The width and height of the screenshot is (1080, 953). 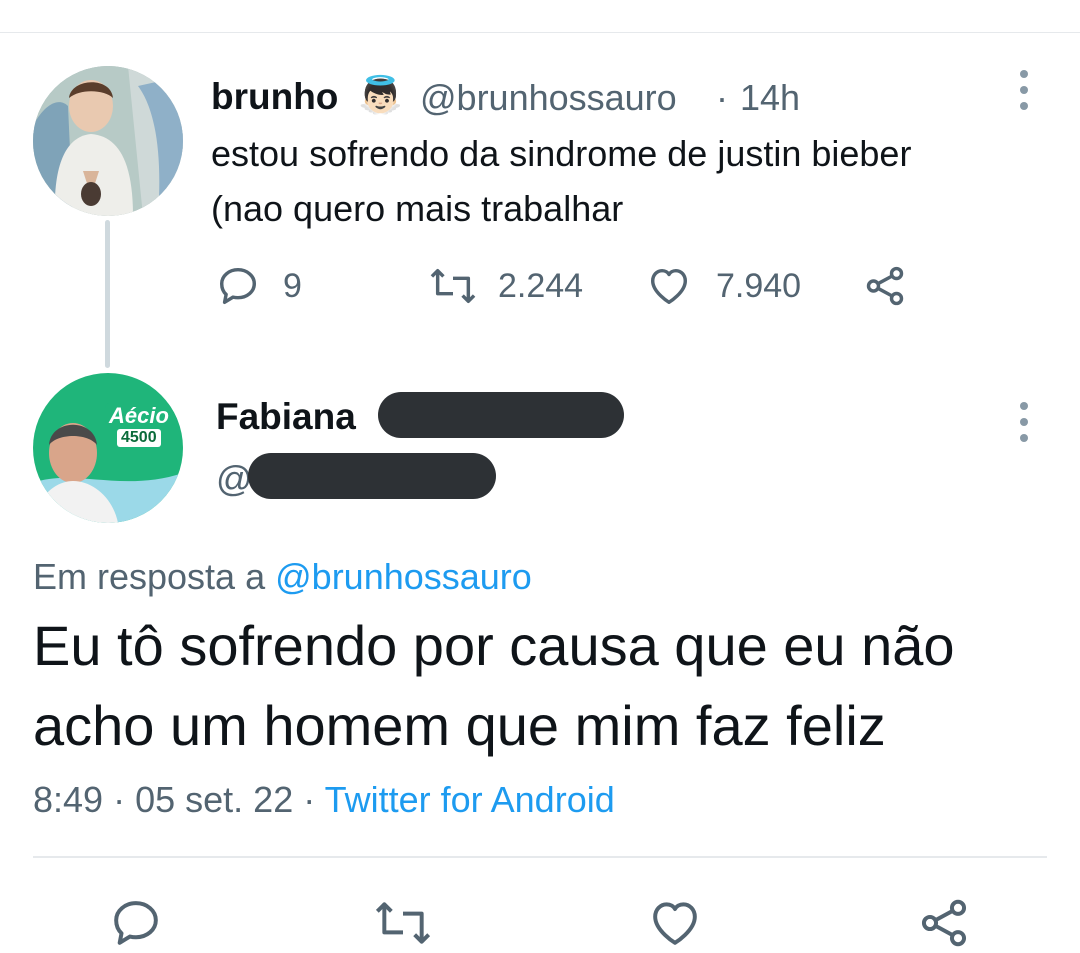 What do you see at coordinates (139, 415) in the screenshot?
I see `avatar-sign-name: Aécio` at bounding box center [139, 415].